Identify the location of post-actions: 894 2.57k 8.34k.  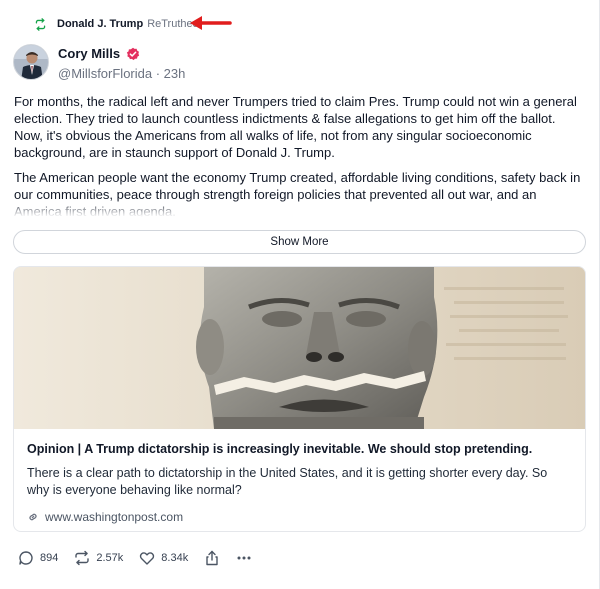
(143, 558).